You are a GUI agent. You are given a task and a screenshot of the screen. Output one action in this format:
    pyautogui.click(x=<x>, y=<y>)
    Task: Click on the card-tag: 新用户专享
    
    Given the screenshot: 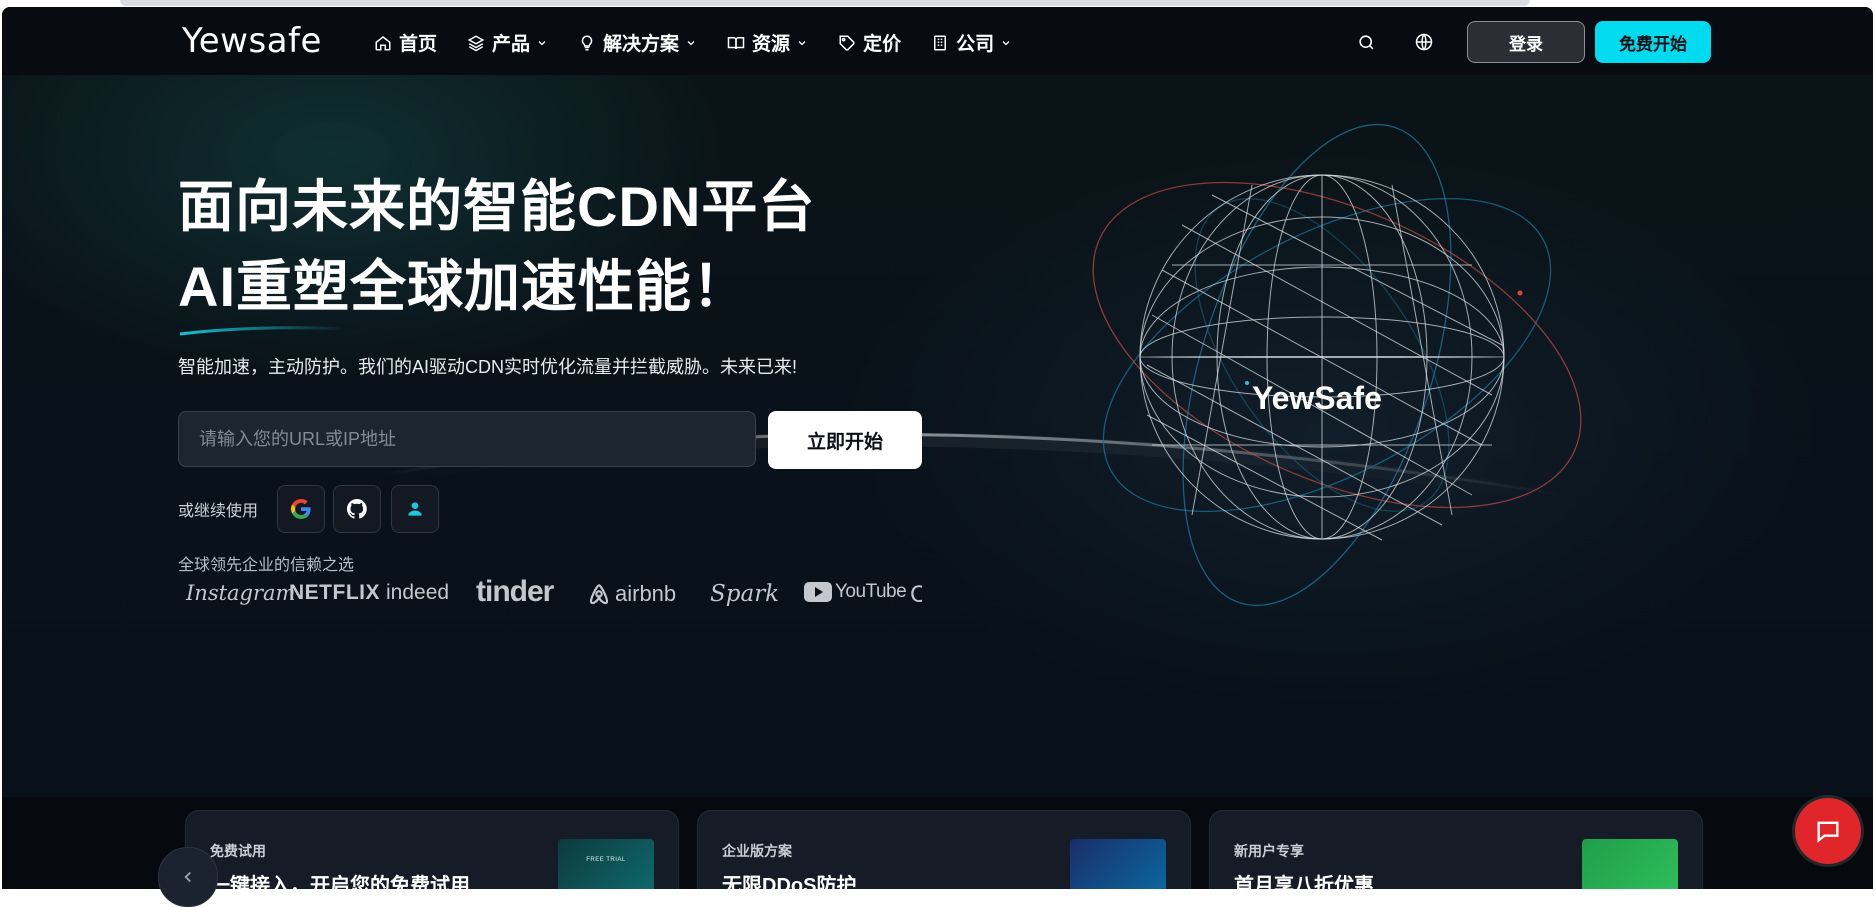 What is the action you would take?
    pyautogui.click(x=1269, y=851)
    